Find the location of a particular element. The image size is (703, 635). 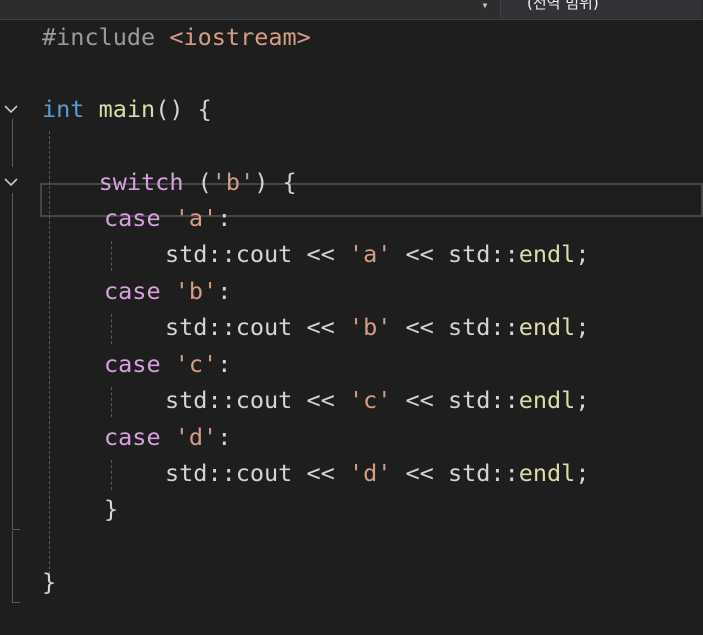

scope-label: (전역 범위) is located at coordinates (563, 6).